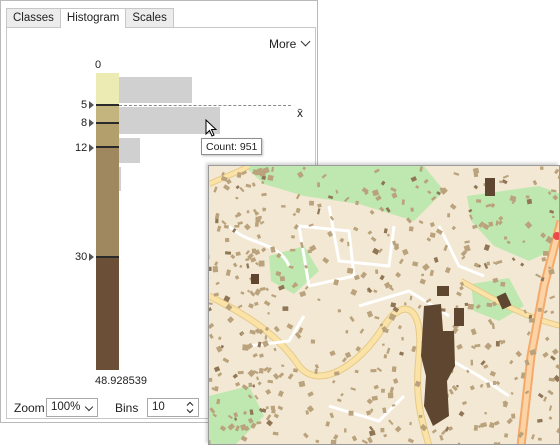 Image resolution: width=560 pixels, height=445 pixels. What do you see at coordinates (81, 257) in the screenshot?
I see `break-label-4: 30` at bounding box center [81, 257].